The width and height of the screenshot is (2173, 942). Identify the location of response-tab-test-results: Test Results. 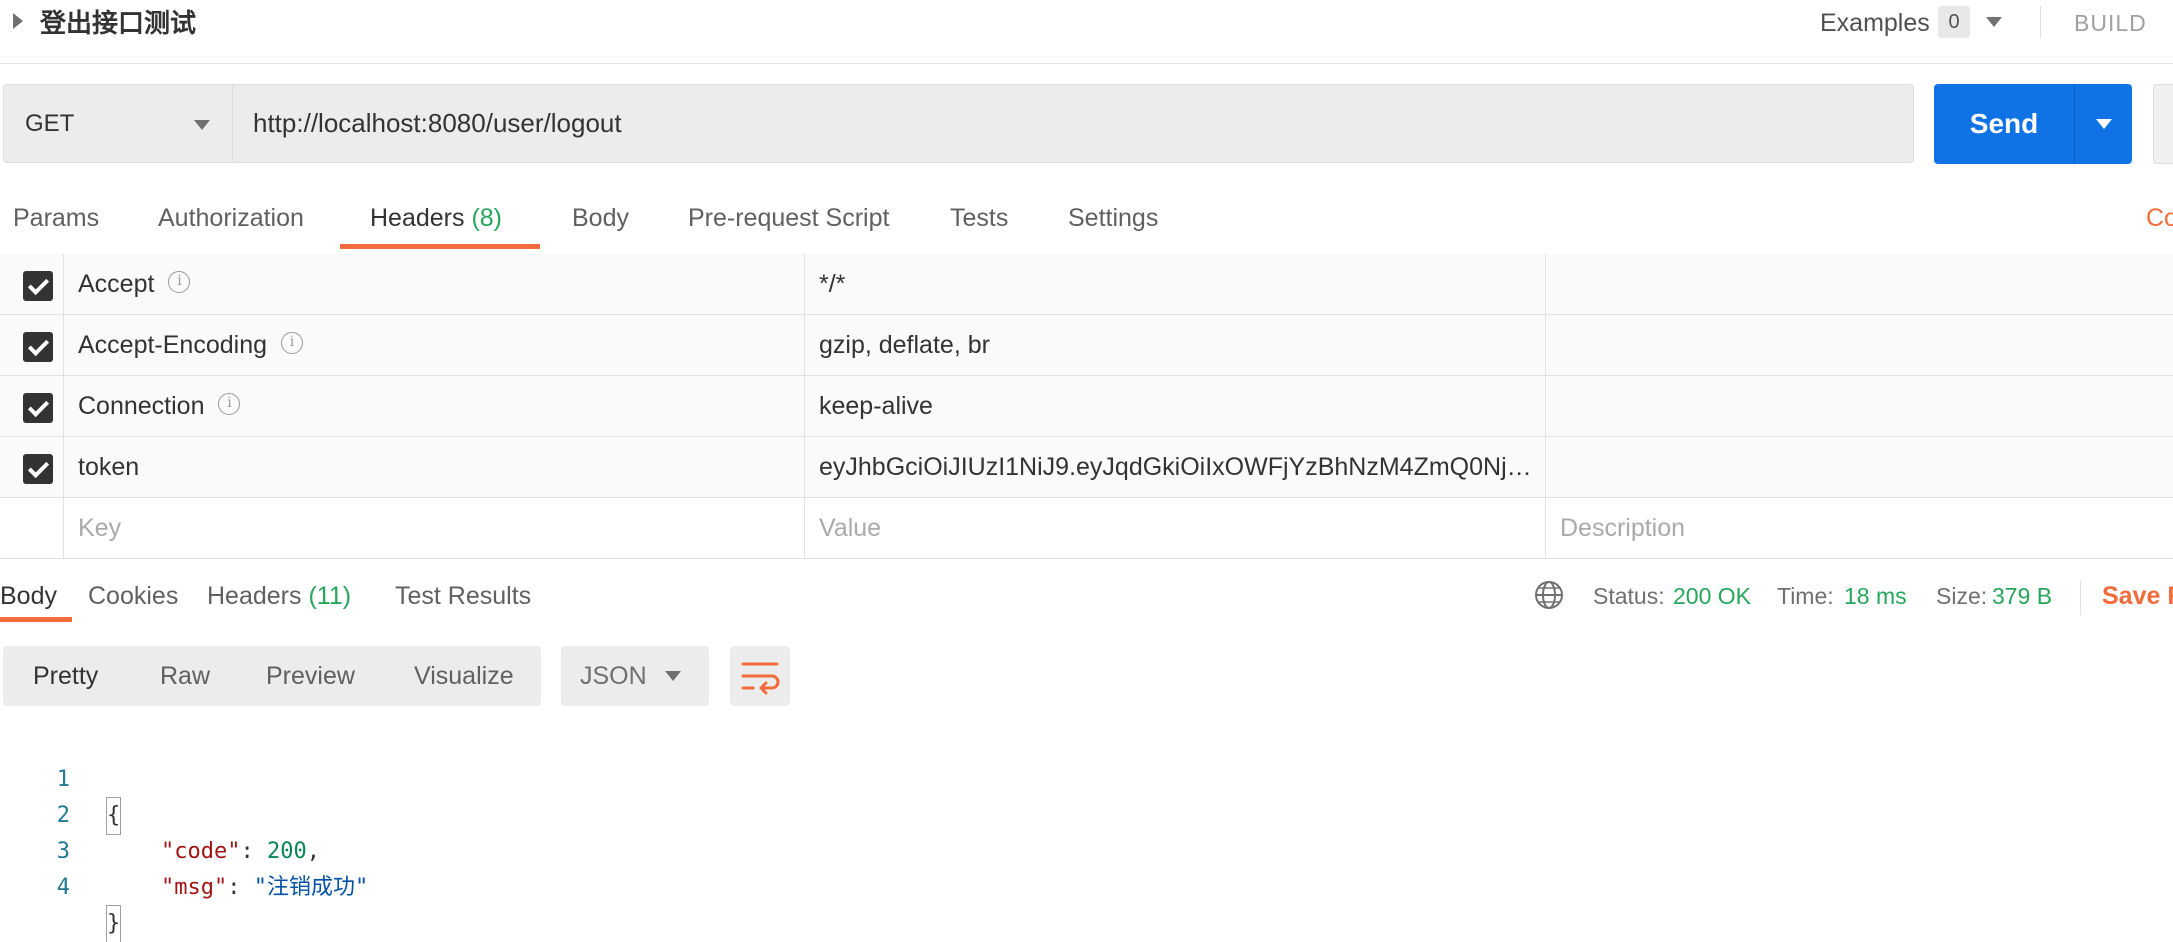
(463, 596).